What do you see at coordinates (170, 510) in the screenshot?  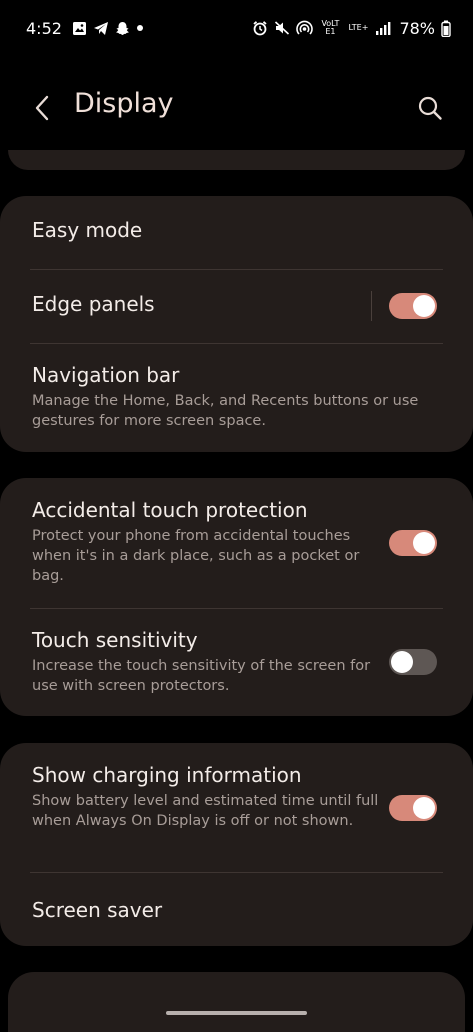 I see `setting-title: Accidental touch protection` at bounding box center [170, 510].